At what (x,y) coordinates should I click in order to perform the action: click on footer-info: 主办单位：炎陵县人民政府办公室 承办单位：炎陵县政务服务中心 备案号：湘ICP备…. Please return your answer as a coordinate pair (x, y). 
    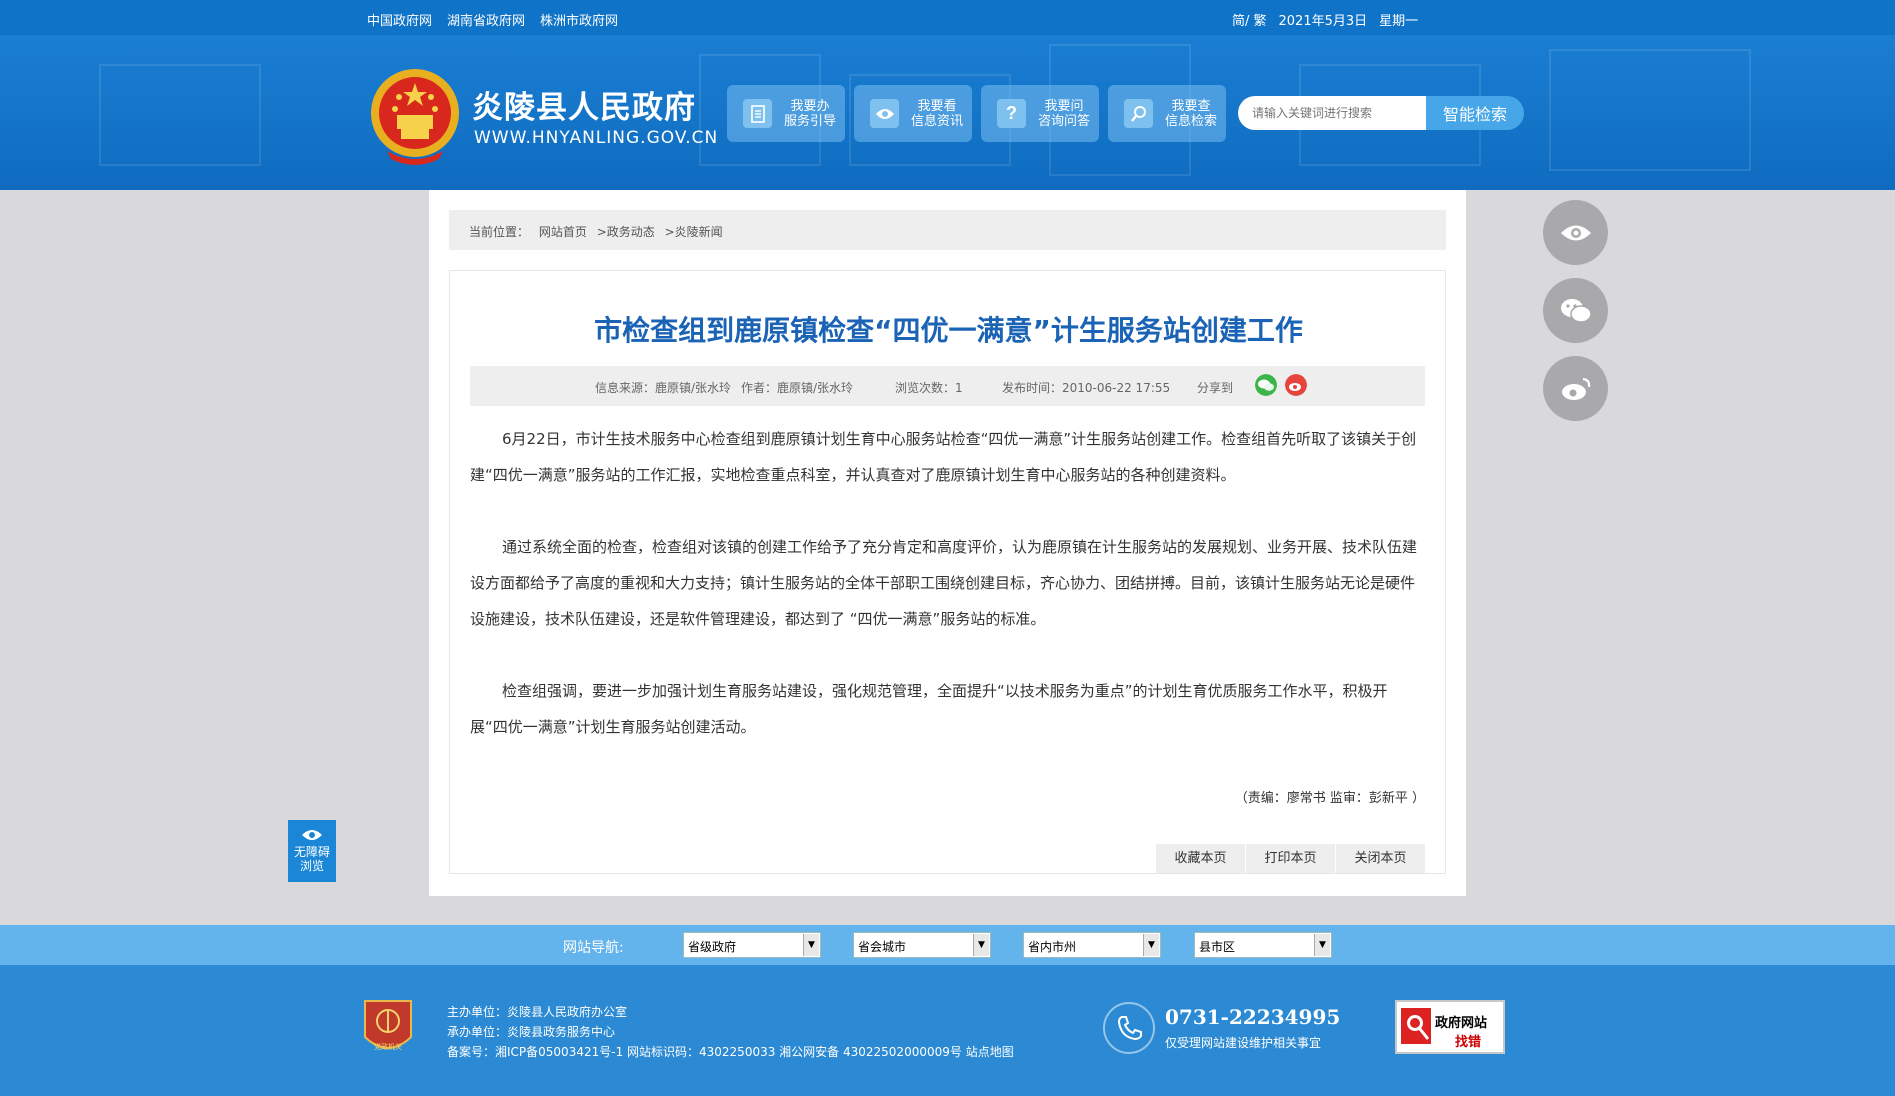
    Looking at the image, I should click on (730, 1032).